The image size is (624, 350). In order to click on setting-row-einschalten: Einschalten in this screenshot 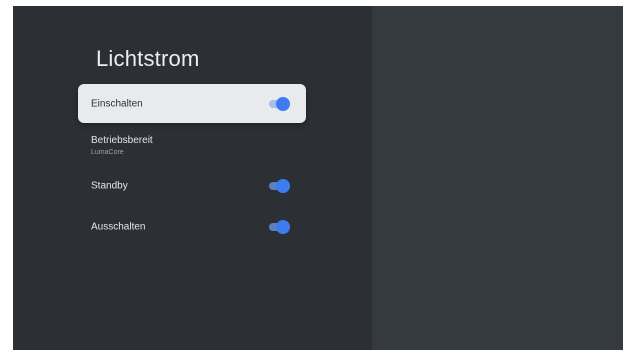, I will do `click(192, 103)`.